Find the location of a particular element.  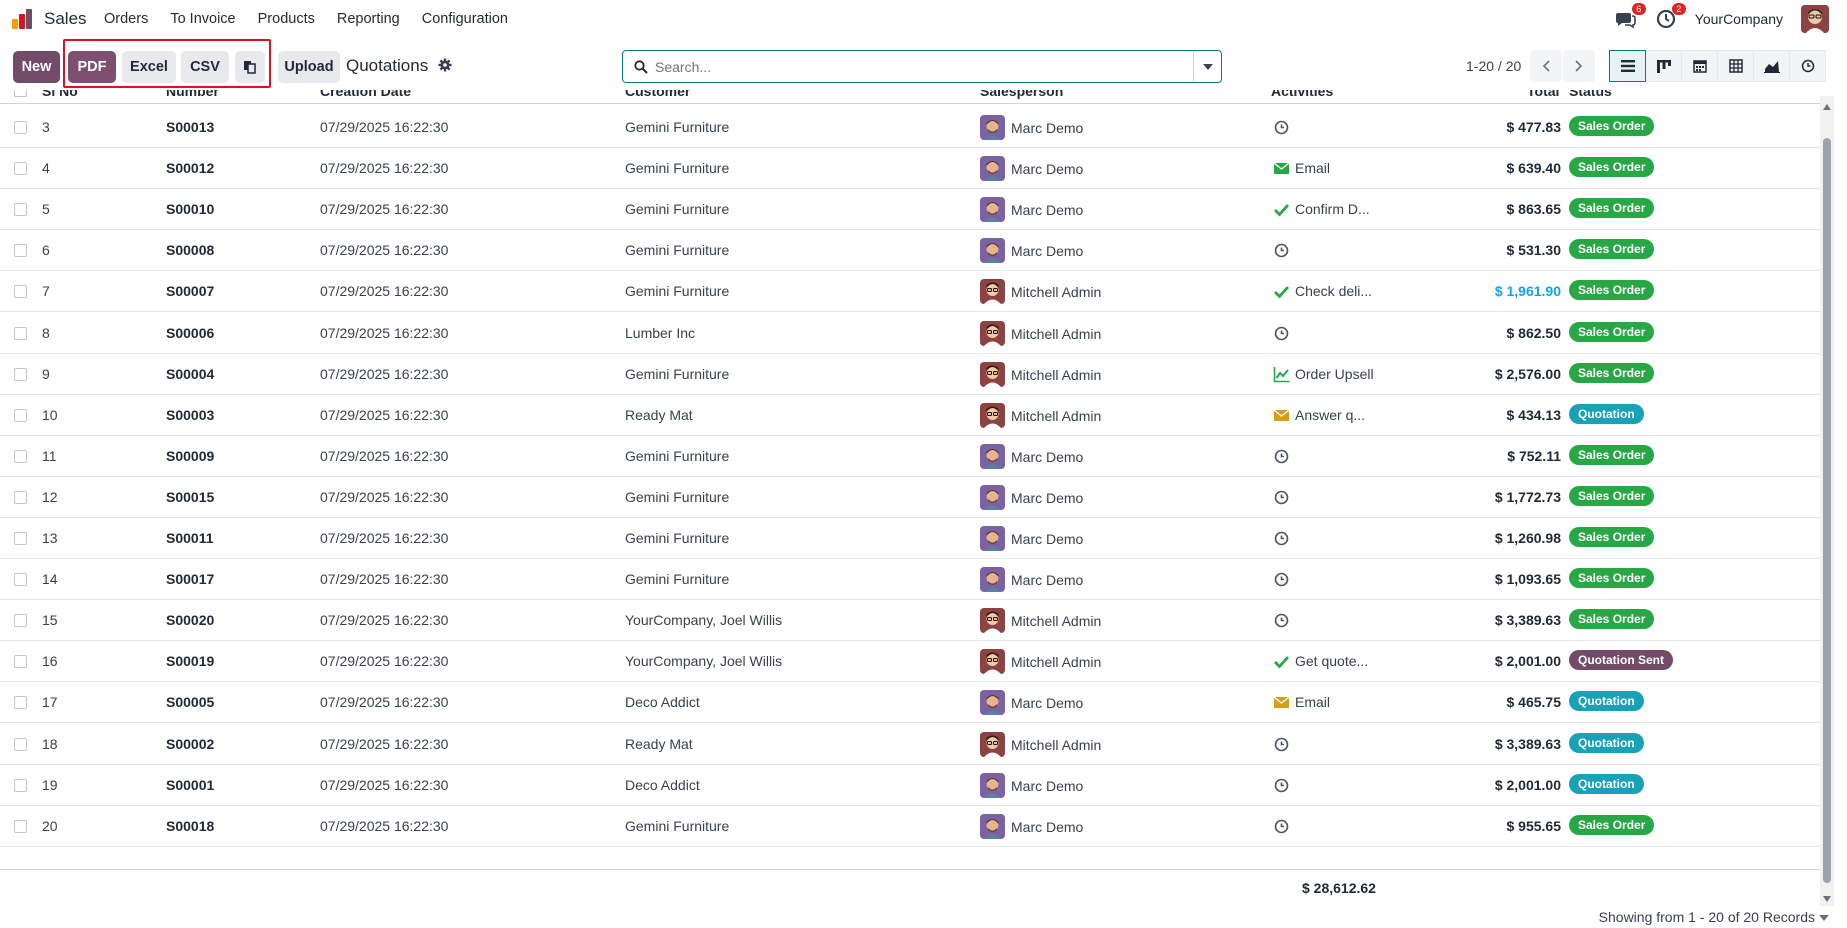

activity-summary: Order Upsell is located at coordinates (1334, 374).